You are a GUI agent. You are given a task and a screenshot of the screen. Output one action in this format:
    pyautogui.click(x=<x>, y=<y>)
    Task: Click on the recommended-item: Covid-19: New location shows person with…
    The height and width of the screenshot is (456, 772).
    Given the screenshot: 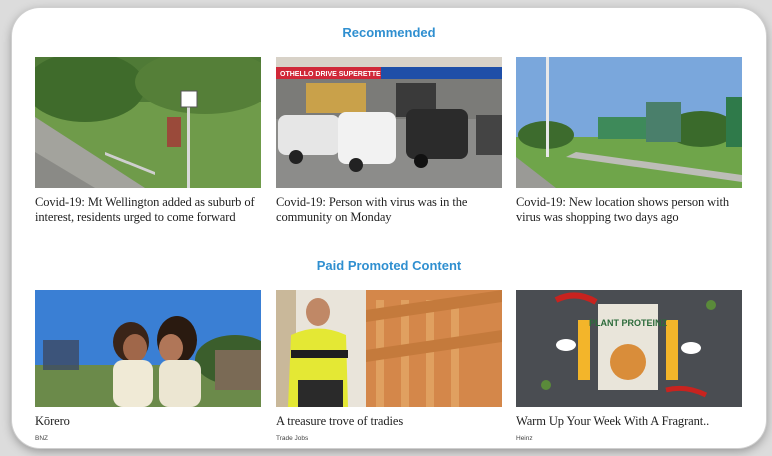 What is the action you would take?
    pyautogui.click(x=629, y=141)
    